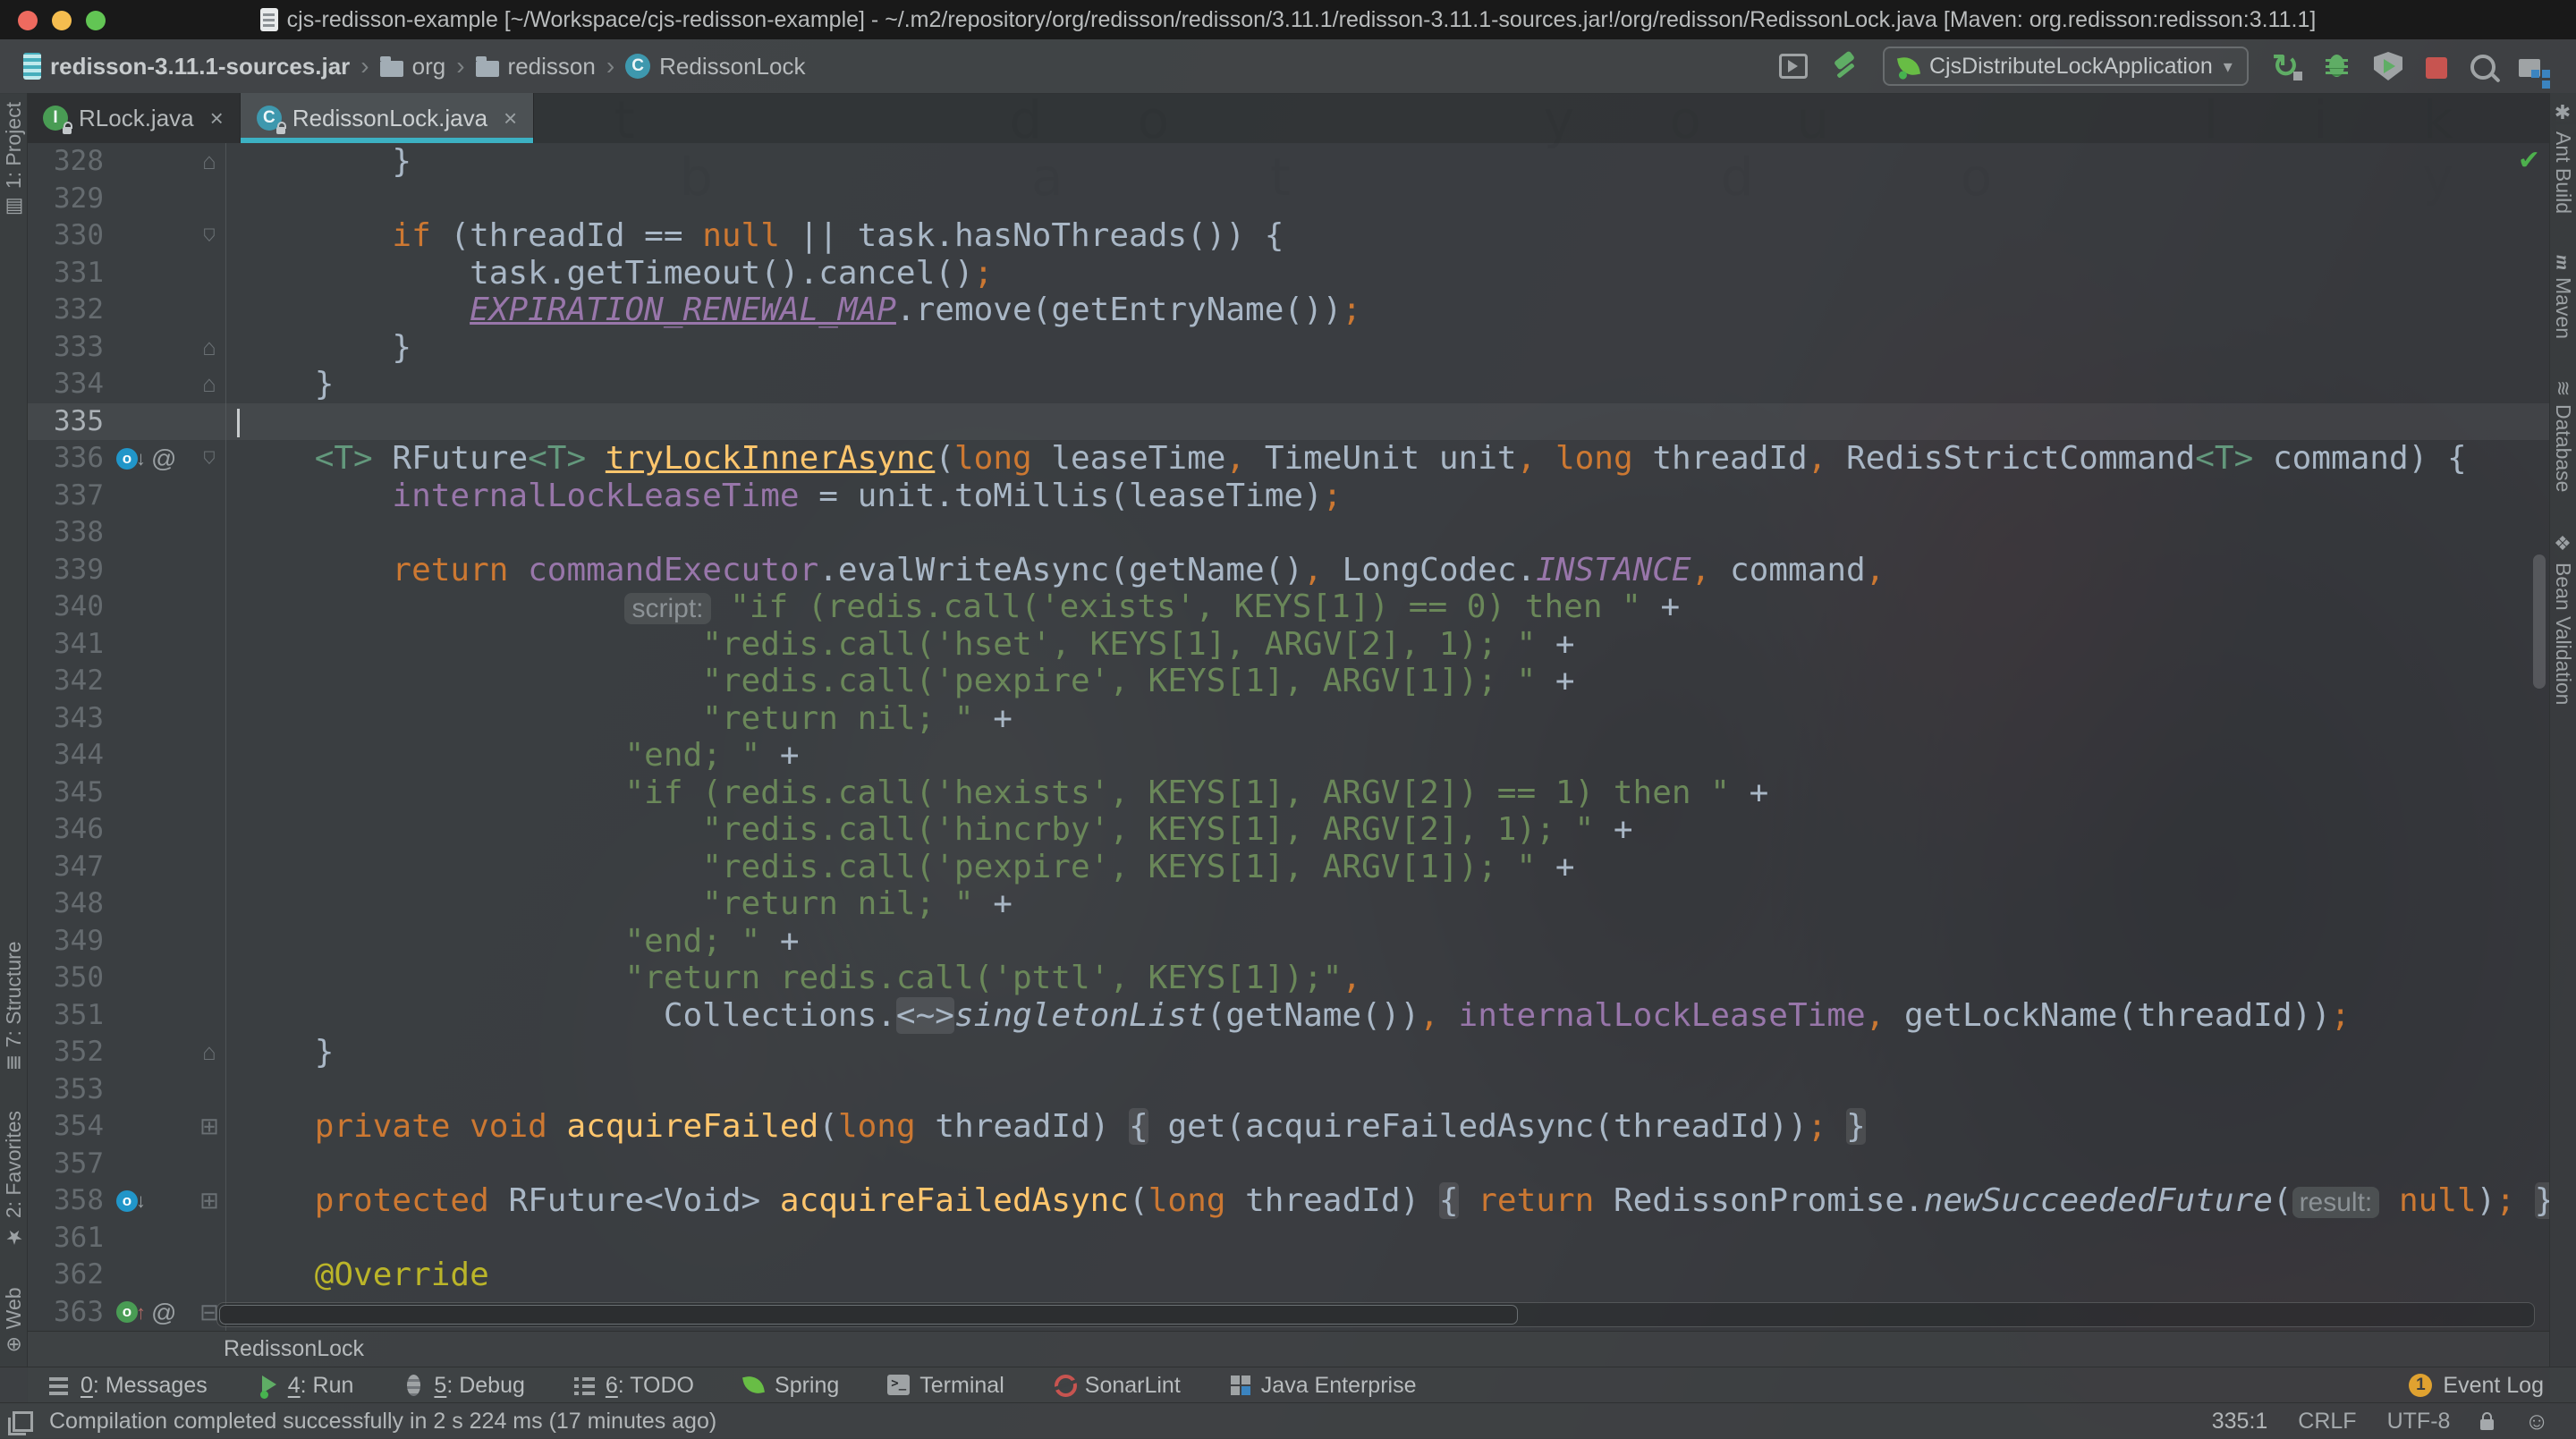 The height and width of the screenshot is (1439, 2576). Describe the element at coordinates (633, 1386) in the screenshot. I see `toolwindow-todo: 6: TODO` at that location.